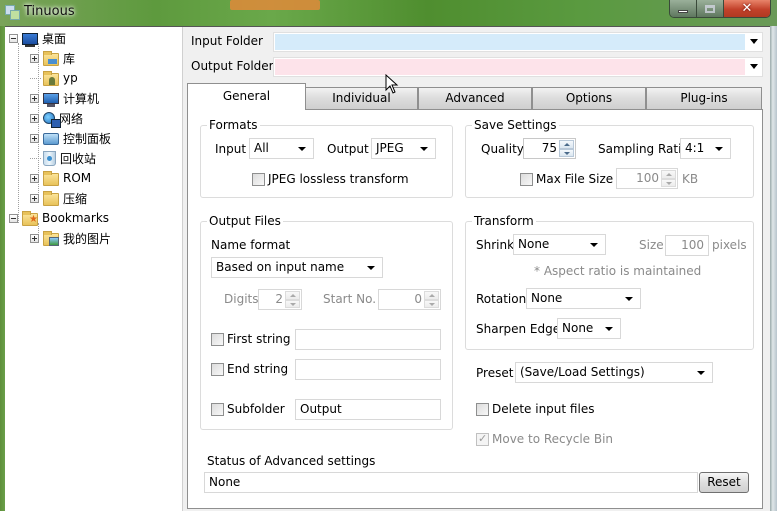 The height and width of the screenshot is (511, 777). Describe the element at coordinates (64, 98) in the screenshot. I see `tree-item: 计算机` at that location.